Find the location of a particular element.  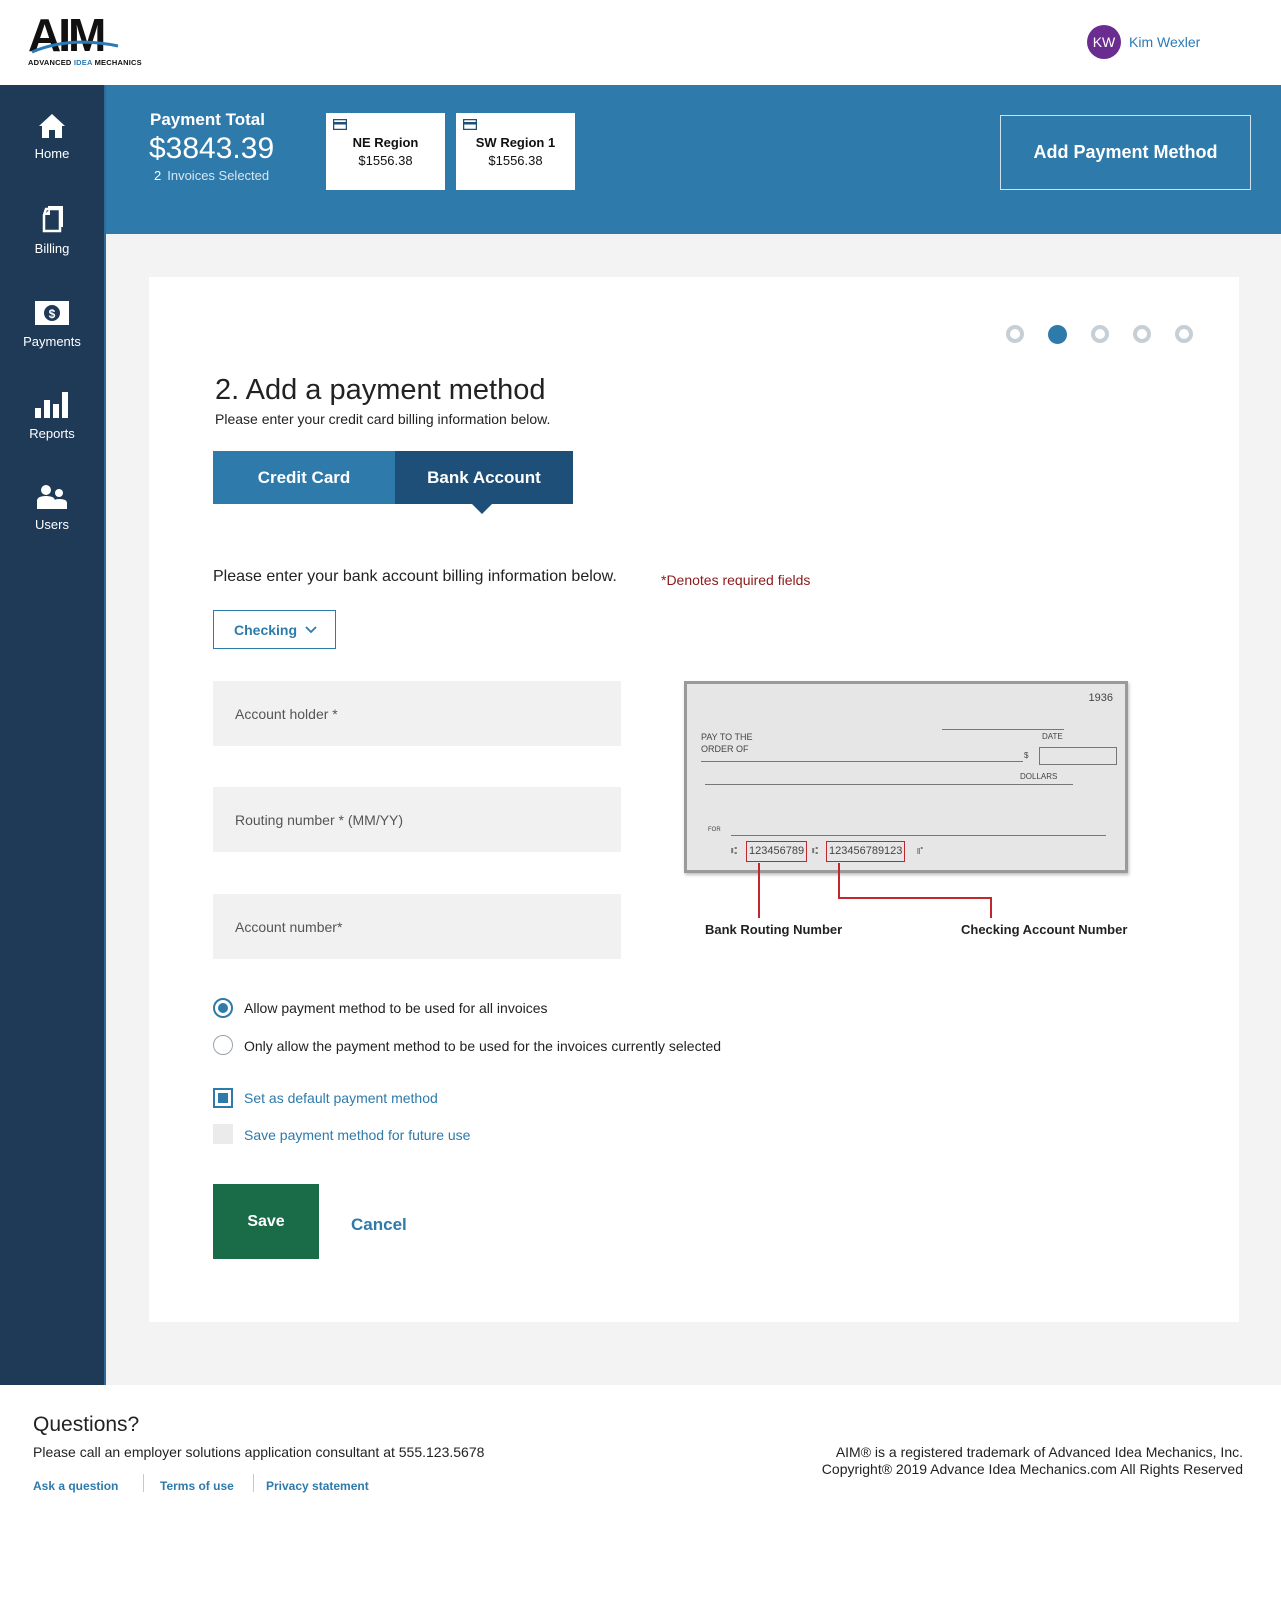

sidebar-item-label: Billing is located at coordinates (52, 248).